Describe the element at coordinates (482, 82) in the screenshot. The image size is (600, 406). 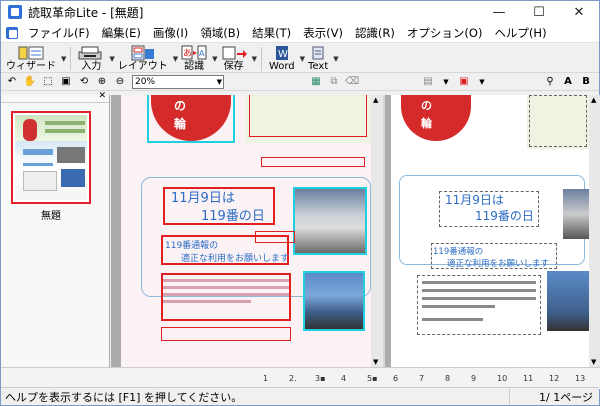
I see `color-dropdown-icon: ▼` at that location.